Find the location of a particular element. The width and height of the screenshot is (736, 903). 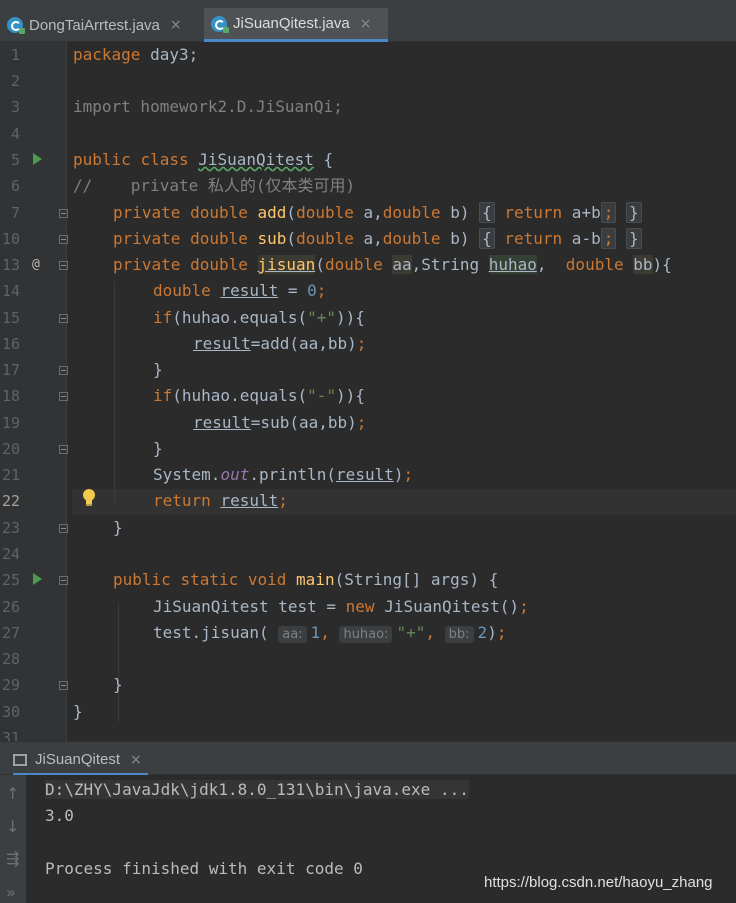

line-number: 25 is located at coordinates (10, 580).